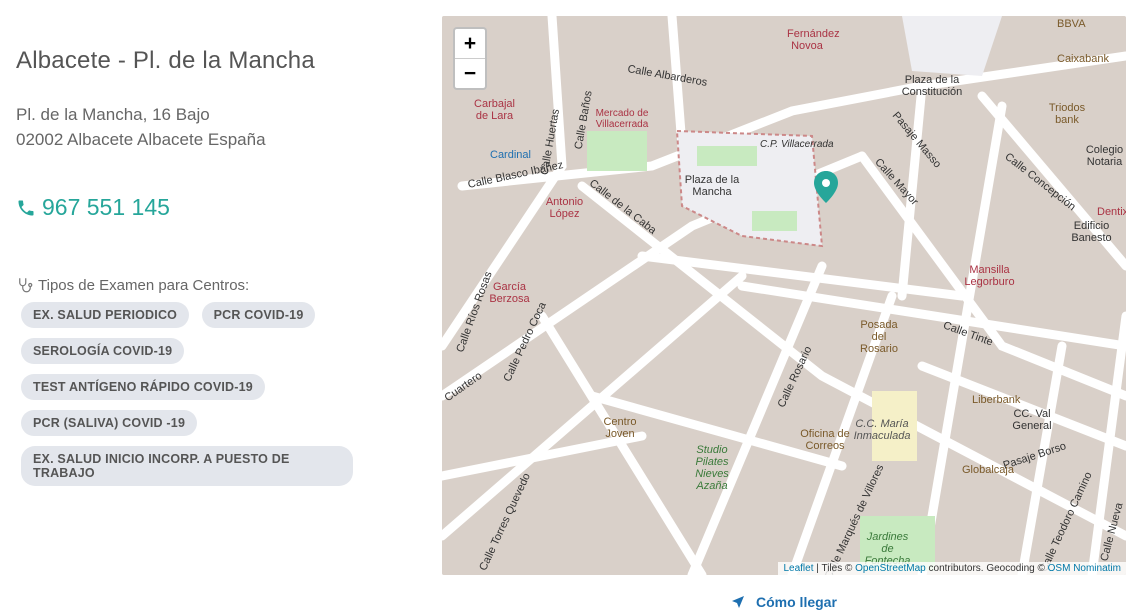 The image size is (1137, 616). I want to click on exam-types-label-text: Tipos de Examen para Centros:, so click(144, 285).